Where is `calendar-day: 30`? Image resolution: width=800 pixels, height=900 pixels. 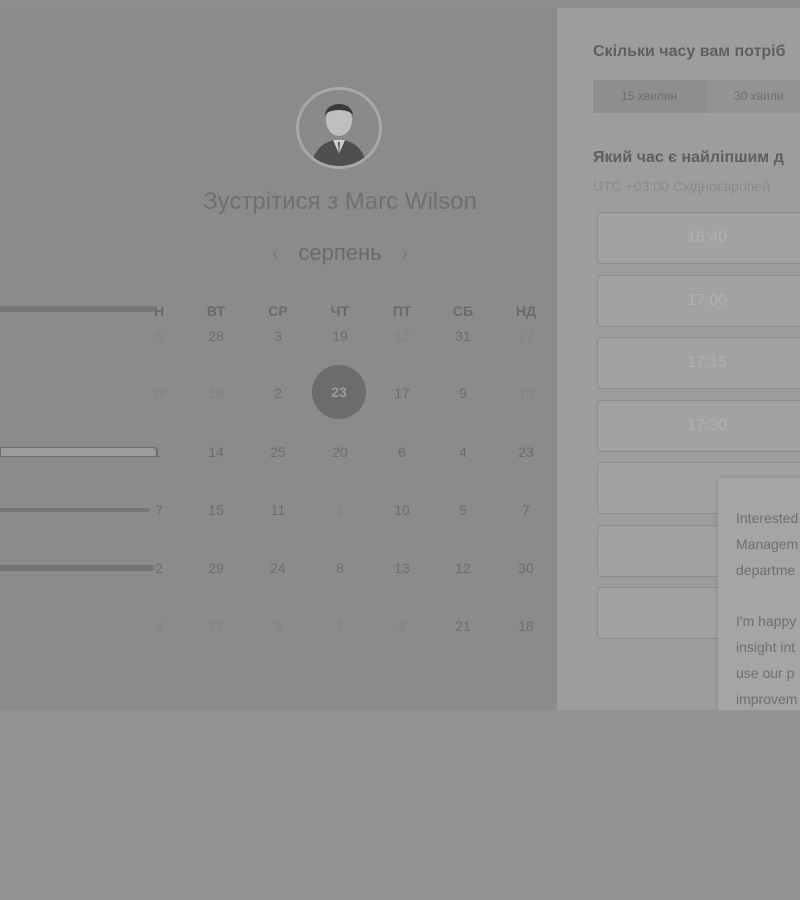 calendar-day: 30 is located at coordinates (526, 568).